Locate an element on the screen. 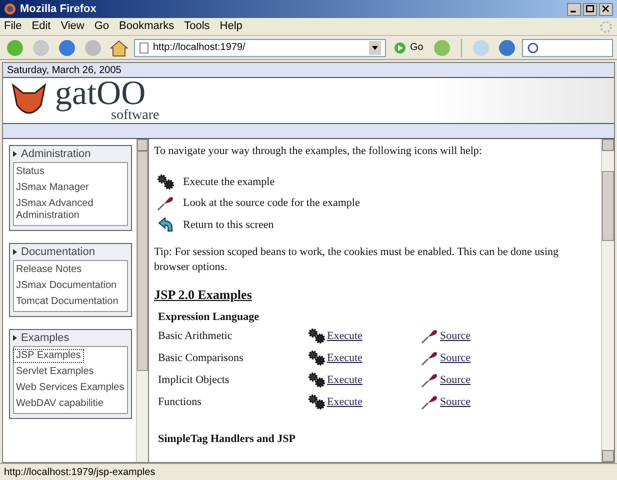 The width and height of the screenshot is (617, 480). logo-tagline: software is located at coordinates (135, 115).